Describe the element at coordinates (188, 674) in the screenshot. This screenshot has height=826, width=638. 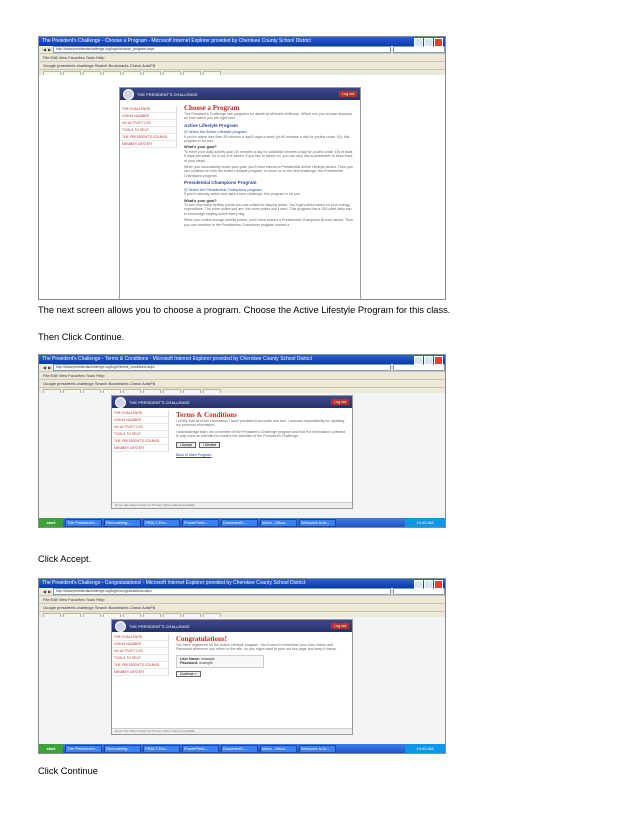
I see `continue-button: Continue >` at that location.